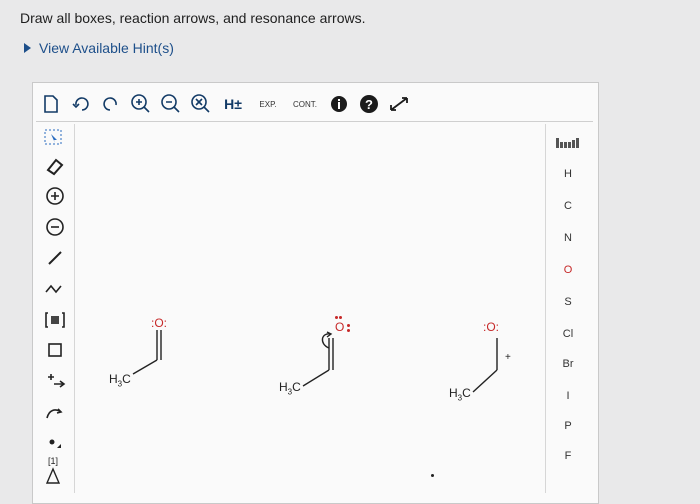  I want to click on left-toolbar: [1], so click(55, 308).